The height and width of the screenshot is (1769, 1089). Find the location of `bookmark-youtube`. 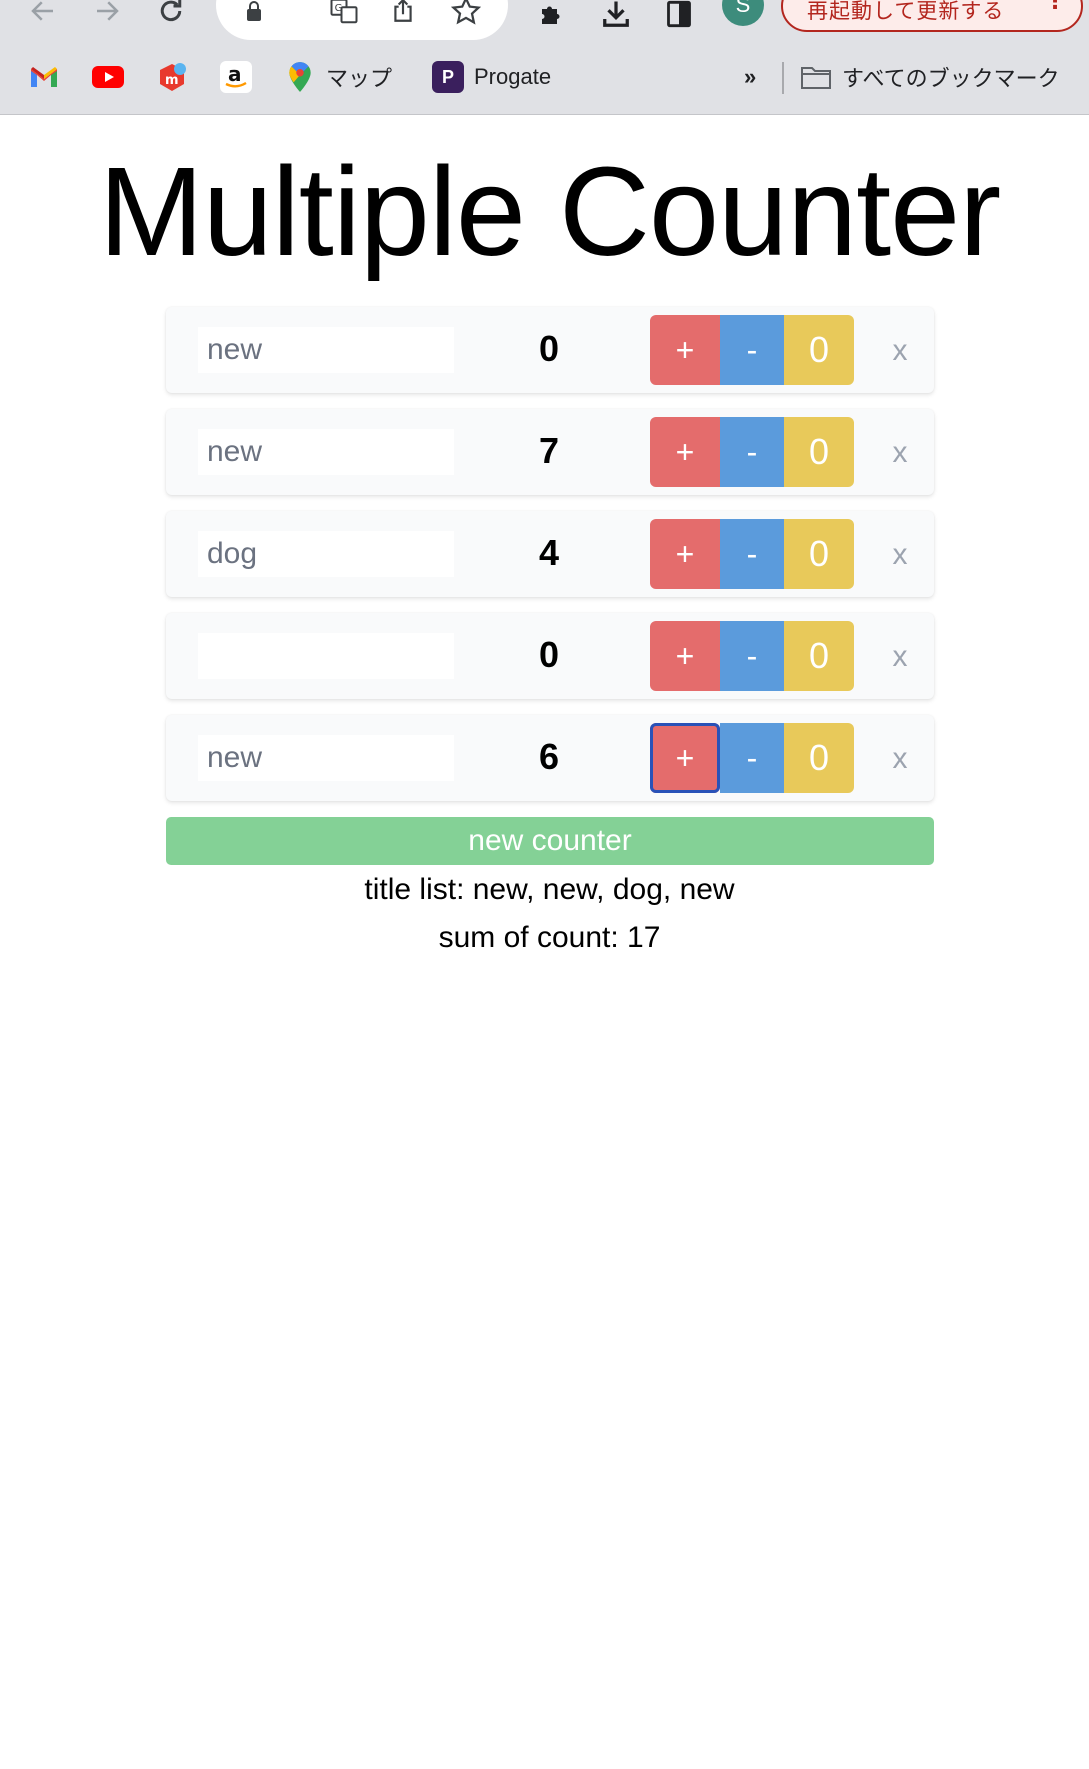

bookmark-youtube is located at coordinates (113, 77).